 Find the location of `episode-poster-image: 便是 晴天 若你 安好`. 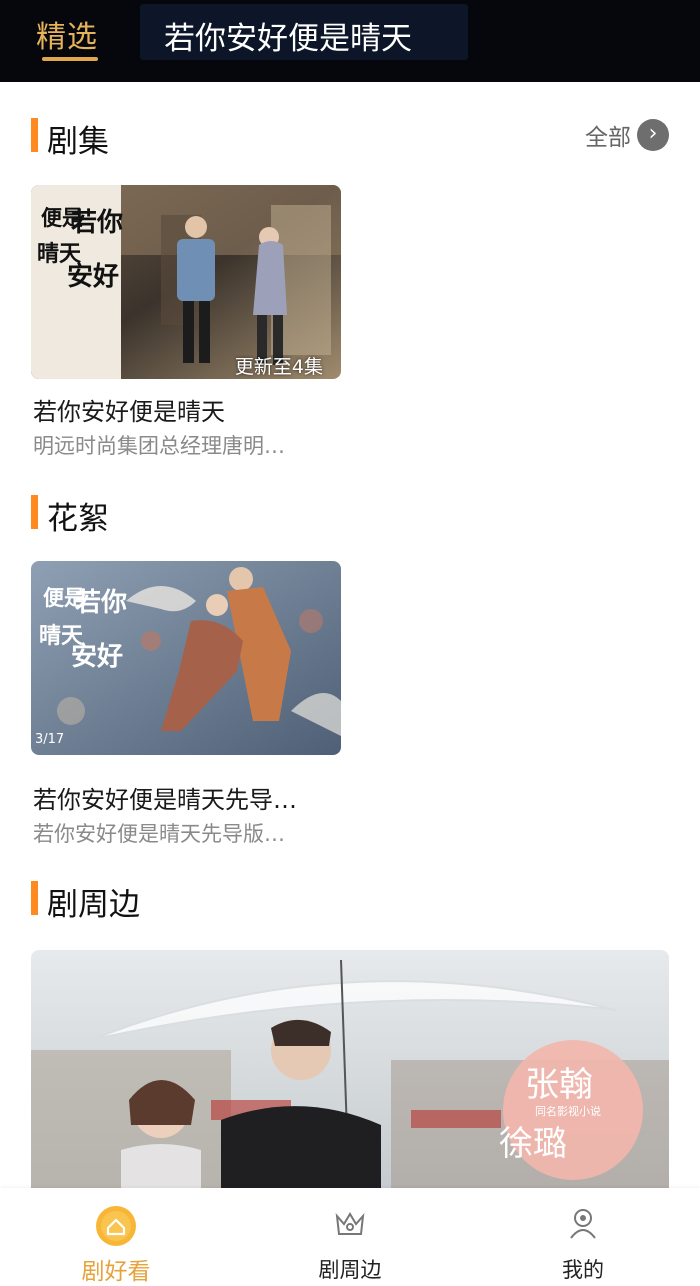

episode-poster-image: 便是 晴天 若你 安好 is located at coordinates (186, 282).